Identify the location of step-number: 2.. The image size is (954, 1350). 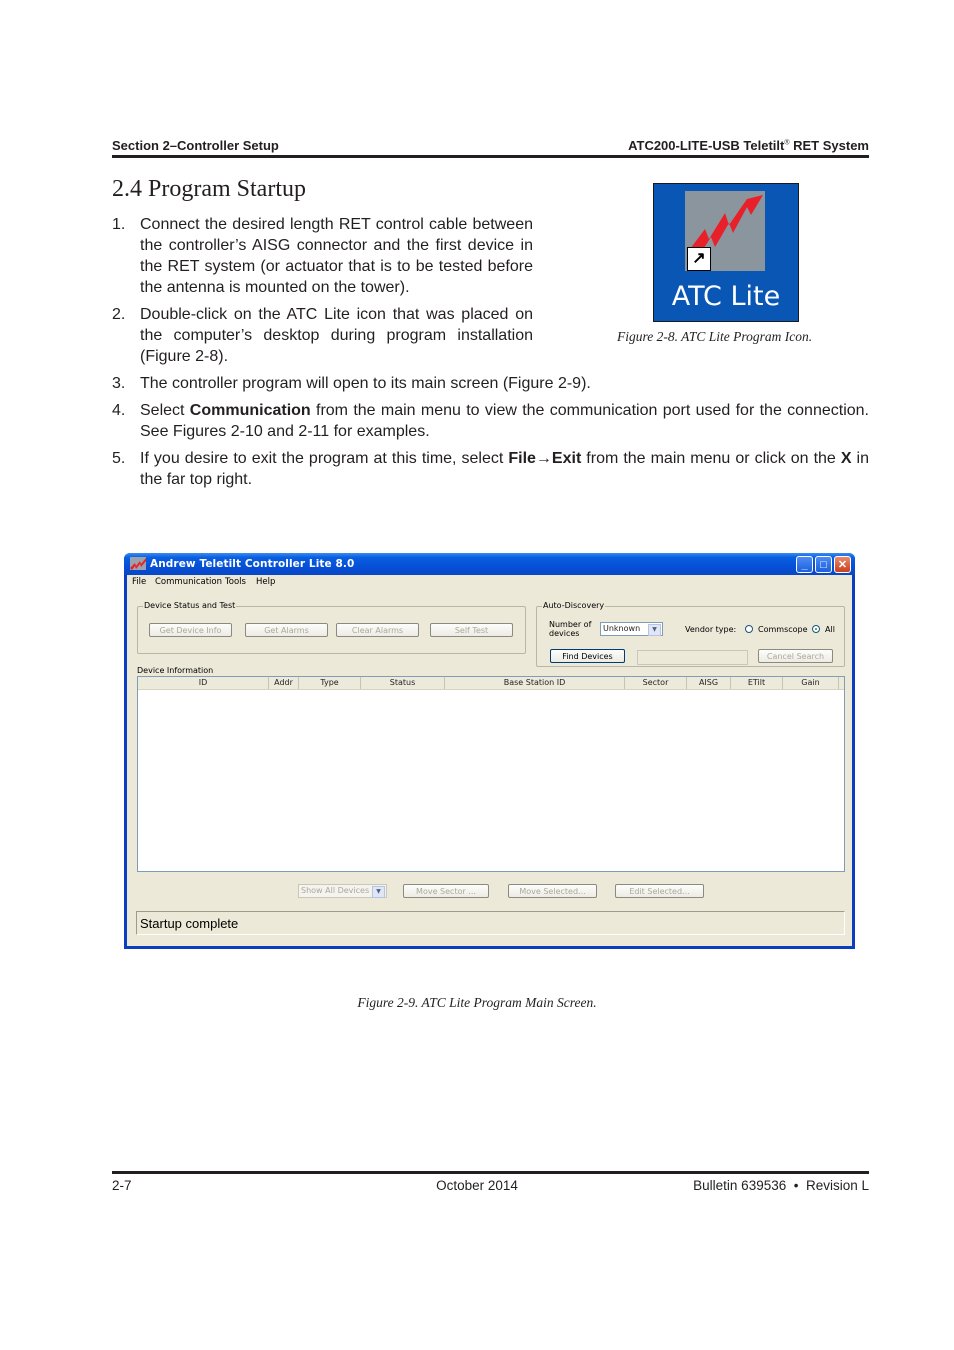
(119, 314).